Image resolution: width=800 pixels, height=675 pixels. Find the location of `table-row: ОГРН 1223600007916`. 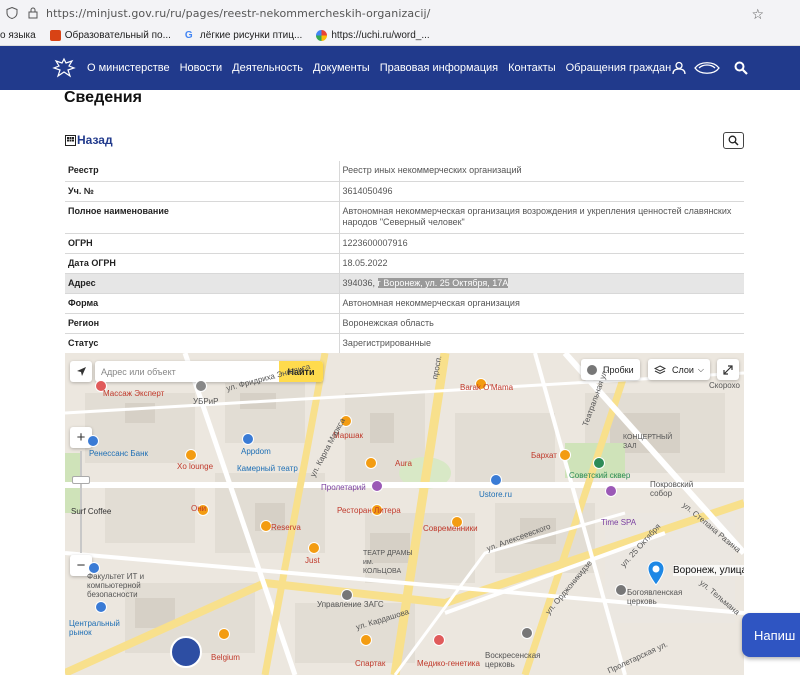

table-row: ОГРН 1223600007916 is located at coordinates (404, 243).